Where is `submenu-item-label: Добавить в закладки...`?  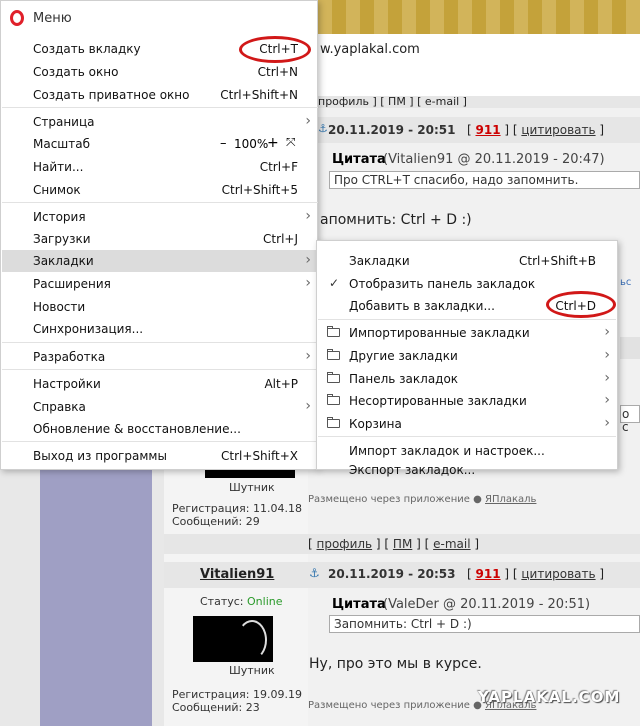 submenu-item-label: Добавить в закладки... is located at coordinates (422, 306).